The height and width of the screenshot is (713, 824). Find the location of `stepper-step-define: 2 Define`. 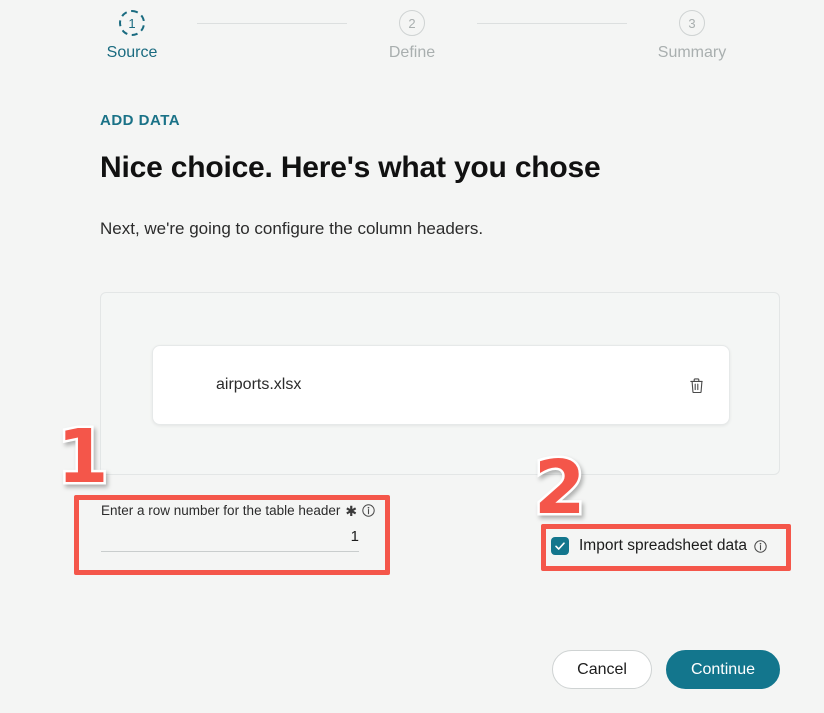

stepper-step-define: 2 Define is located at coordinates (412, 36).